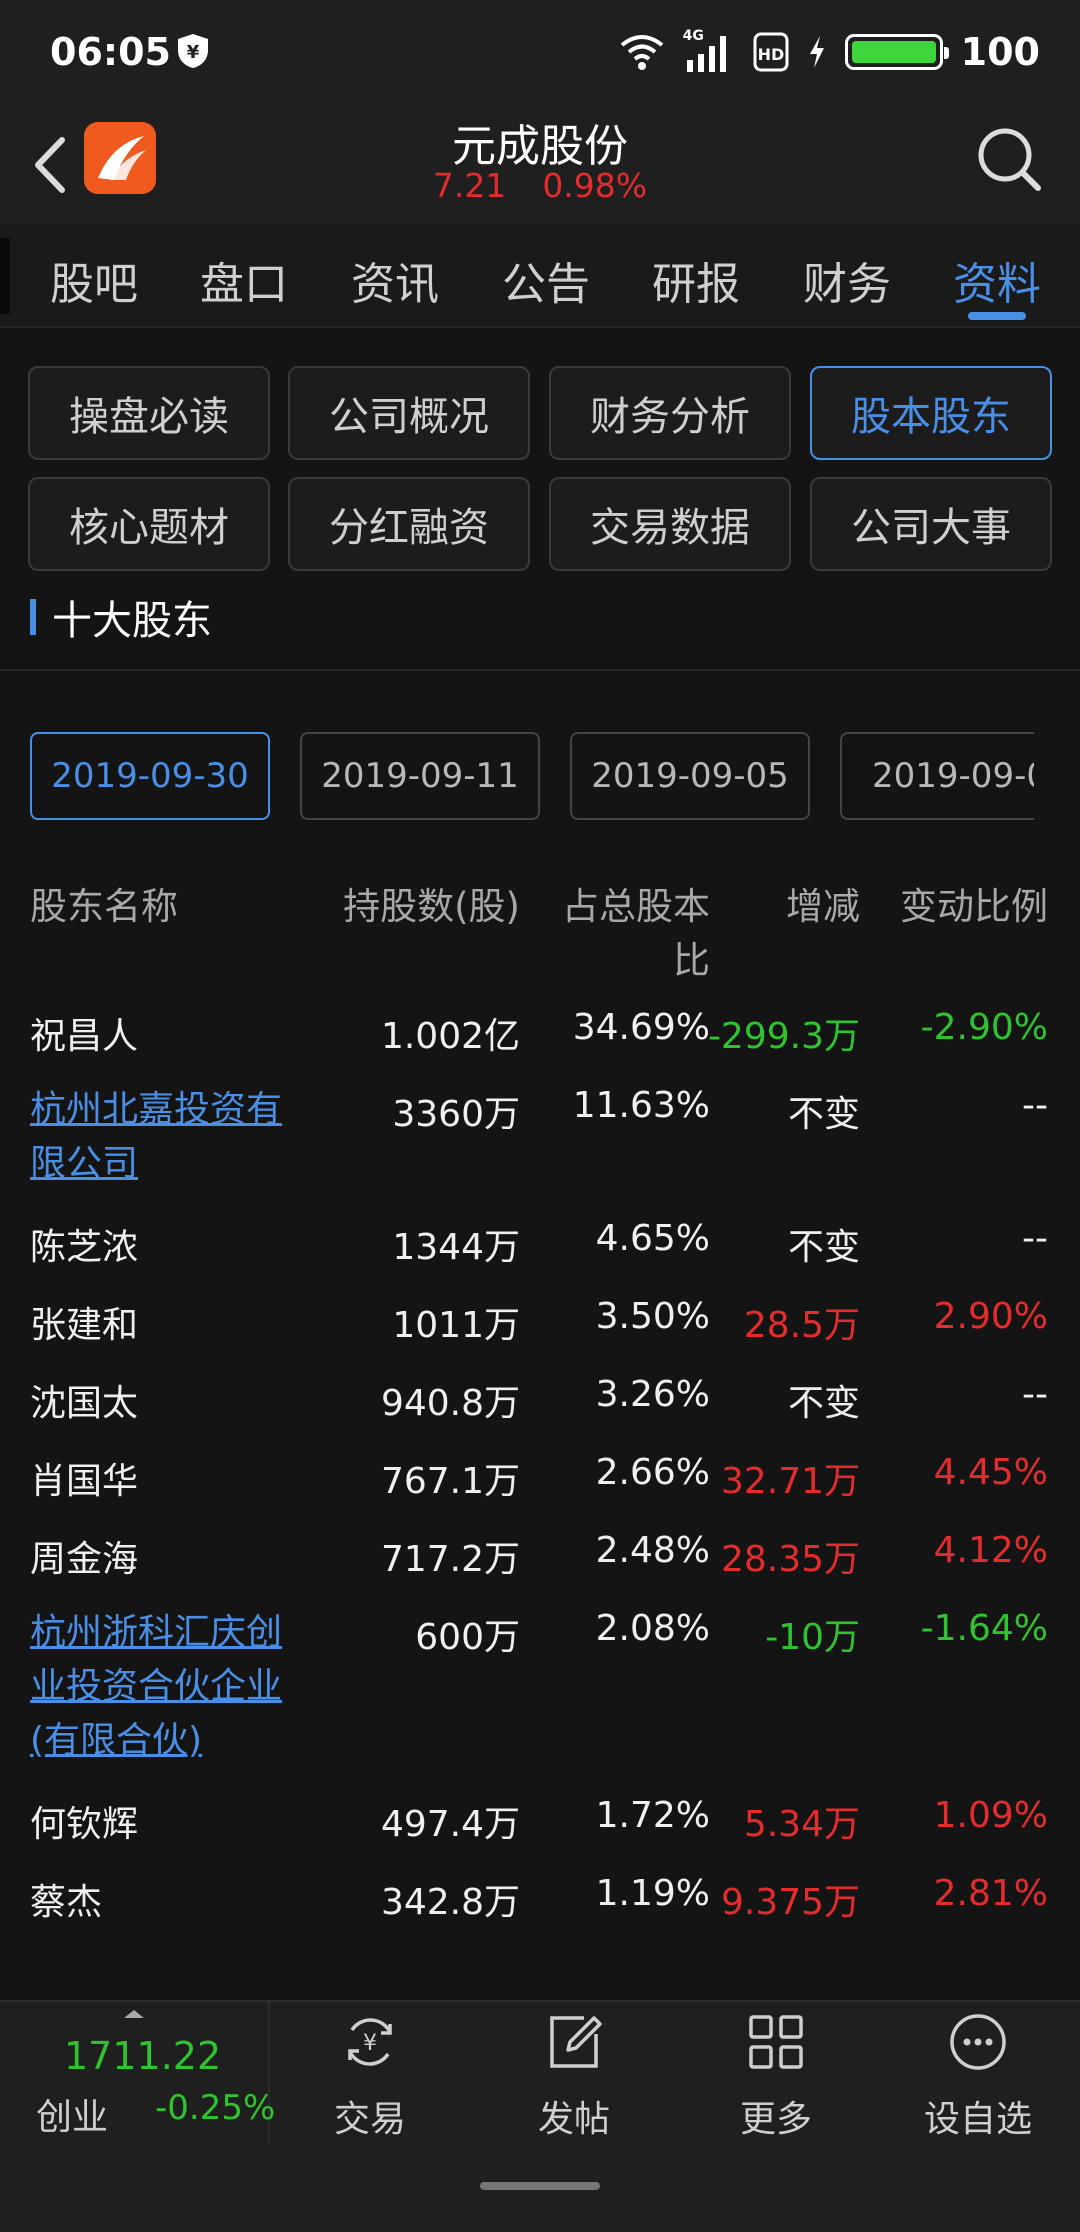 The width and height of the screenshot is (1080, 2232). What do you see at coordinates (456, 1114) in the screenshot?
I see `shares-cell: 3360万` at bounding box center [456, 1114].